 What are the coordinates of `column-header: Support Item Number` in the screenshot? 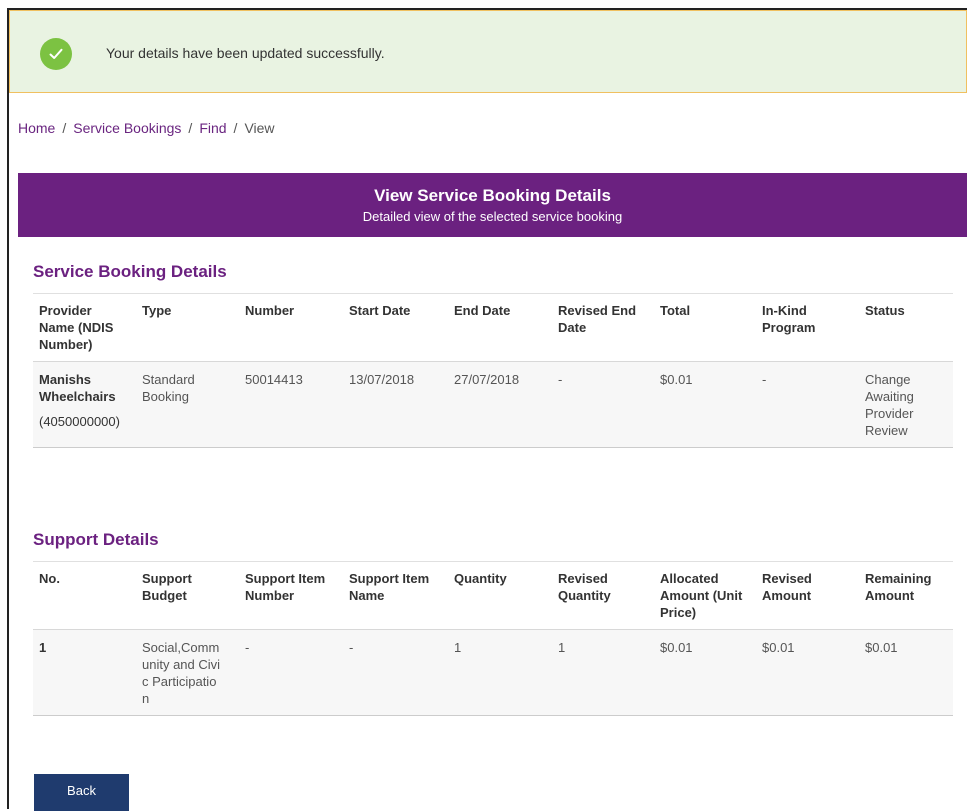 It's located at (291, 595).